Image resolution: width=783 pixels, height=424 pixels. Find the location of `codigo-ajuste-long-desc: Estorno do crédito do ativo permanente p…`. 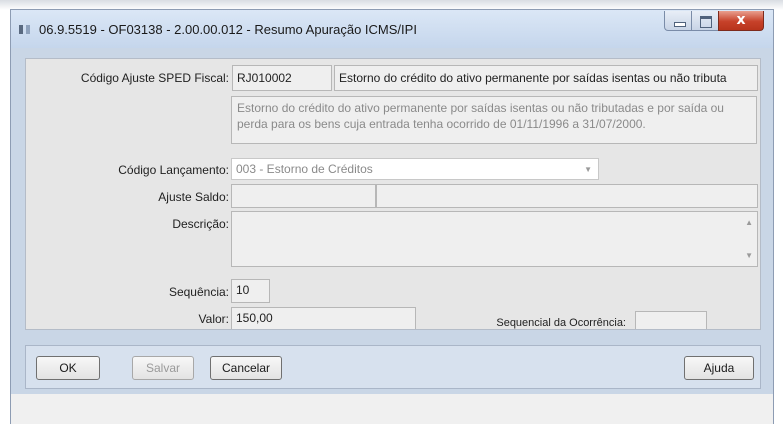

codigo-ajuste-long-desc: Estorno do crédito do ativo permanente p… is located at coordinates (494, 120).